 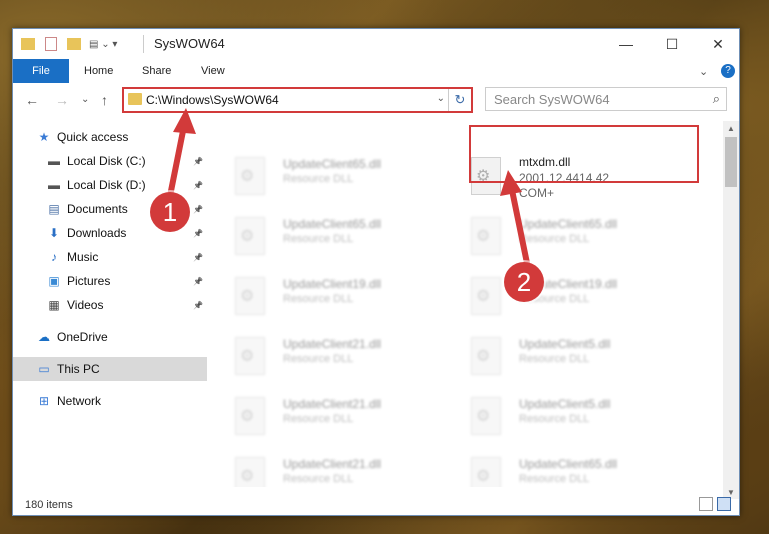 What do you see at coordinates (98, 71) in the screenshot?
I see `tab-home: Home` at bounding box center [98, 71].